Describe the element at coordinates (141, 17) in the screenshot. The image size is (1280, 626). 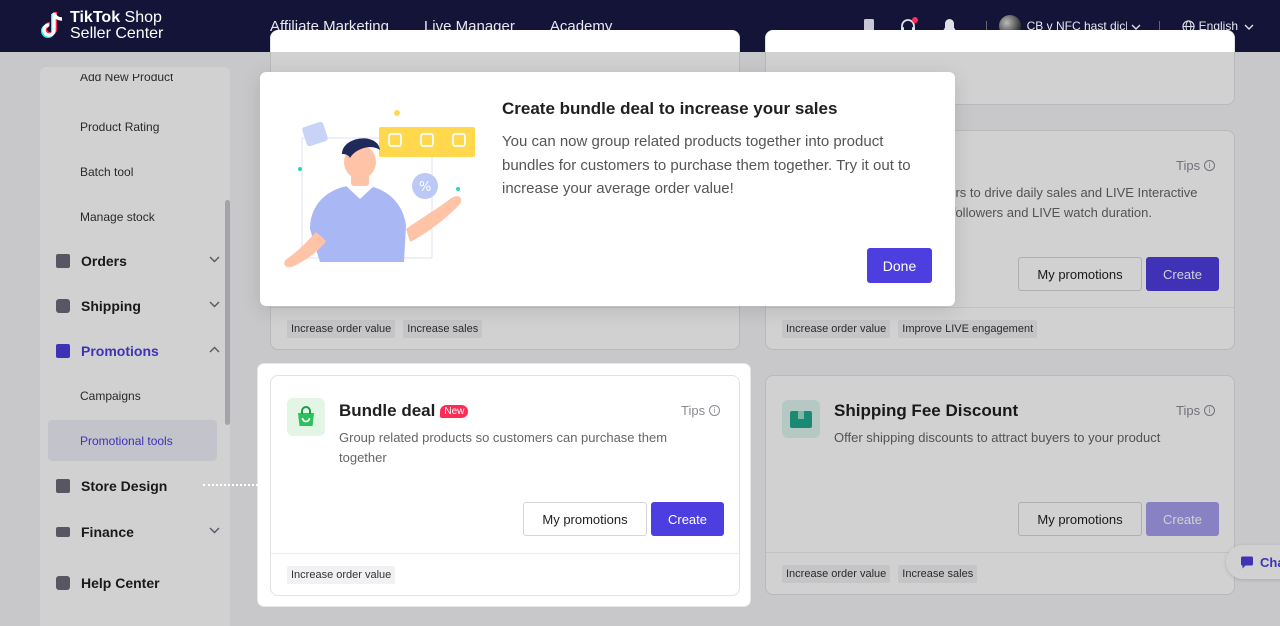
I see `logo-shop: Shop` at that location.